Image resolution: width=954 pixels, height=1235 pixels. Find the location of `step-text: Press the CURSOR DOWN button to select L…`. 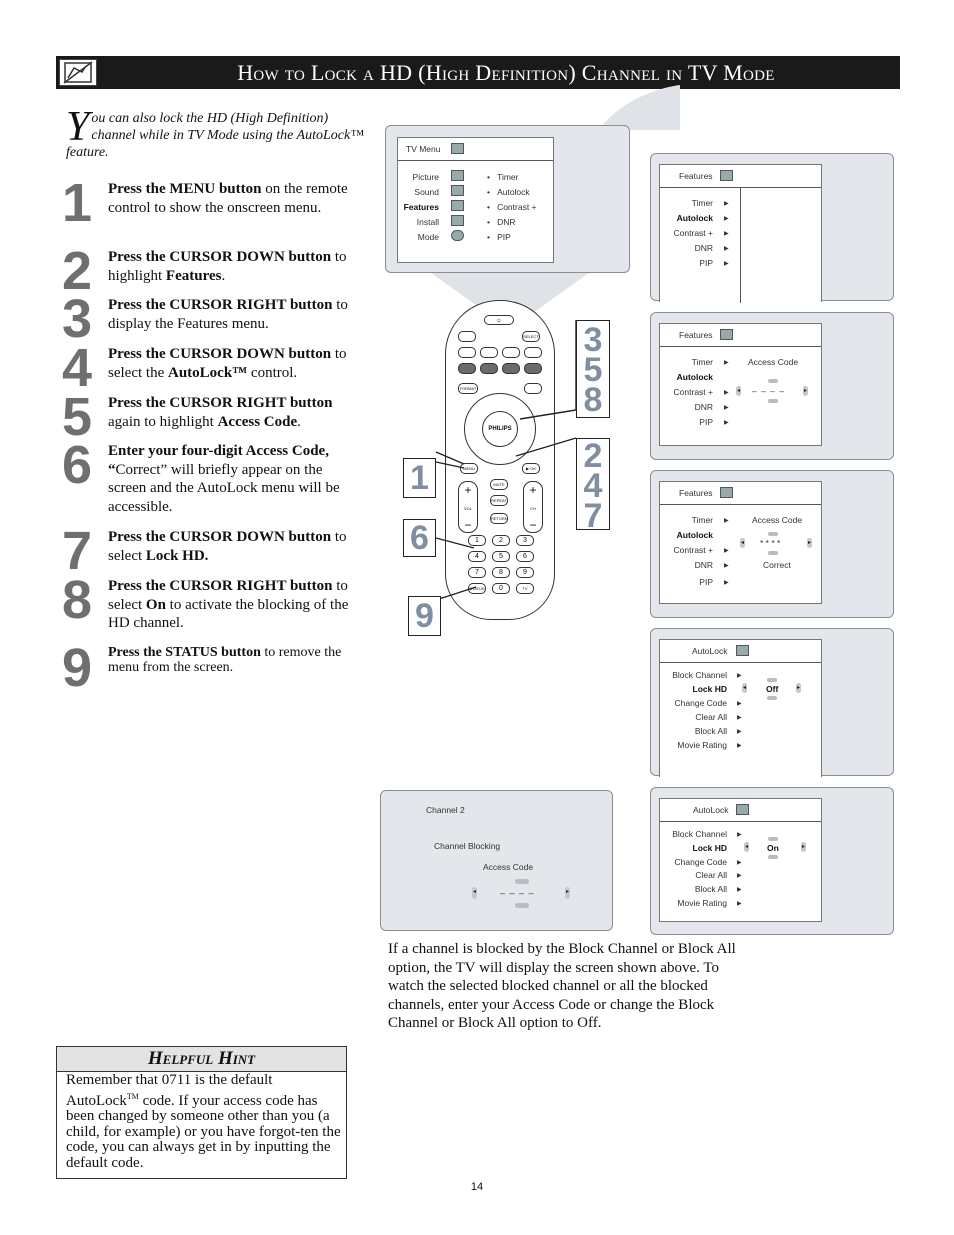

step-text: Press the CURSOR DOWN button to select L… is located at coordinates (227, 546).